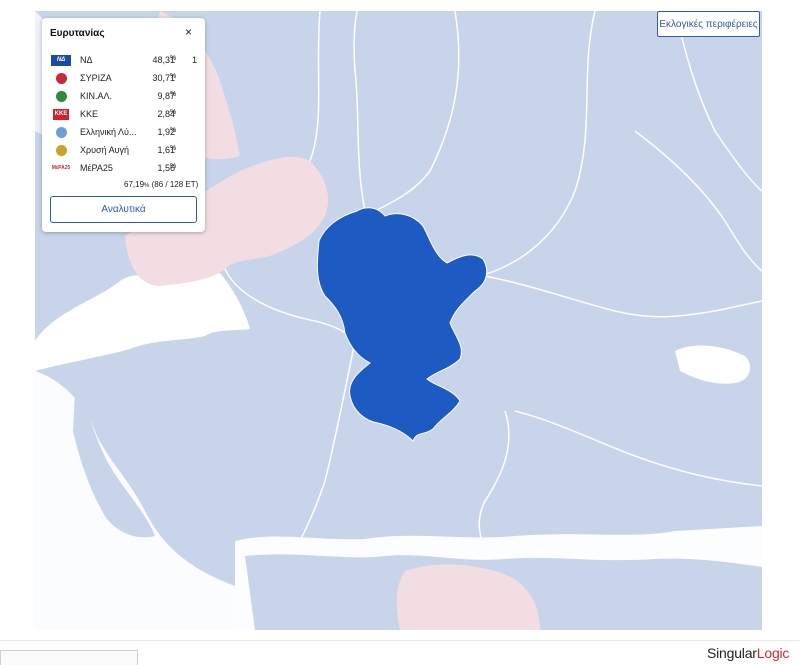  I want to click on counted-pct: 67,19, so click(134, 184).